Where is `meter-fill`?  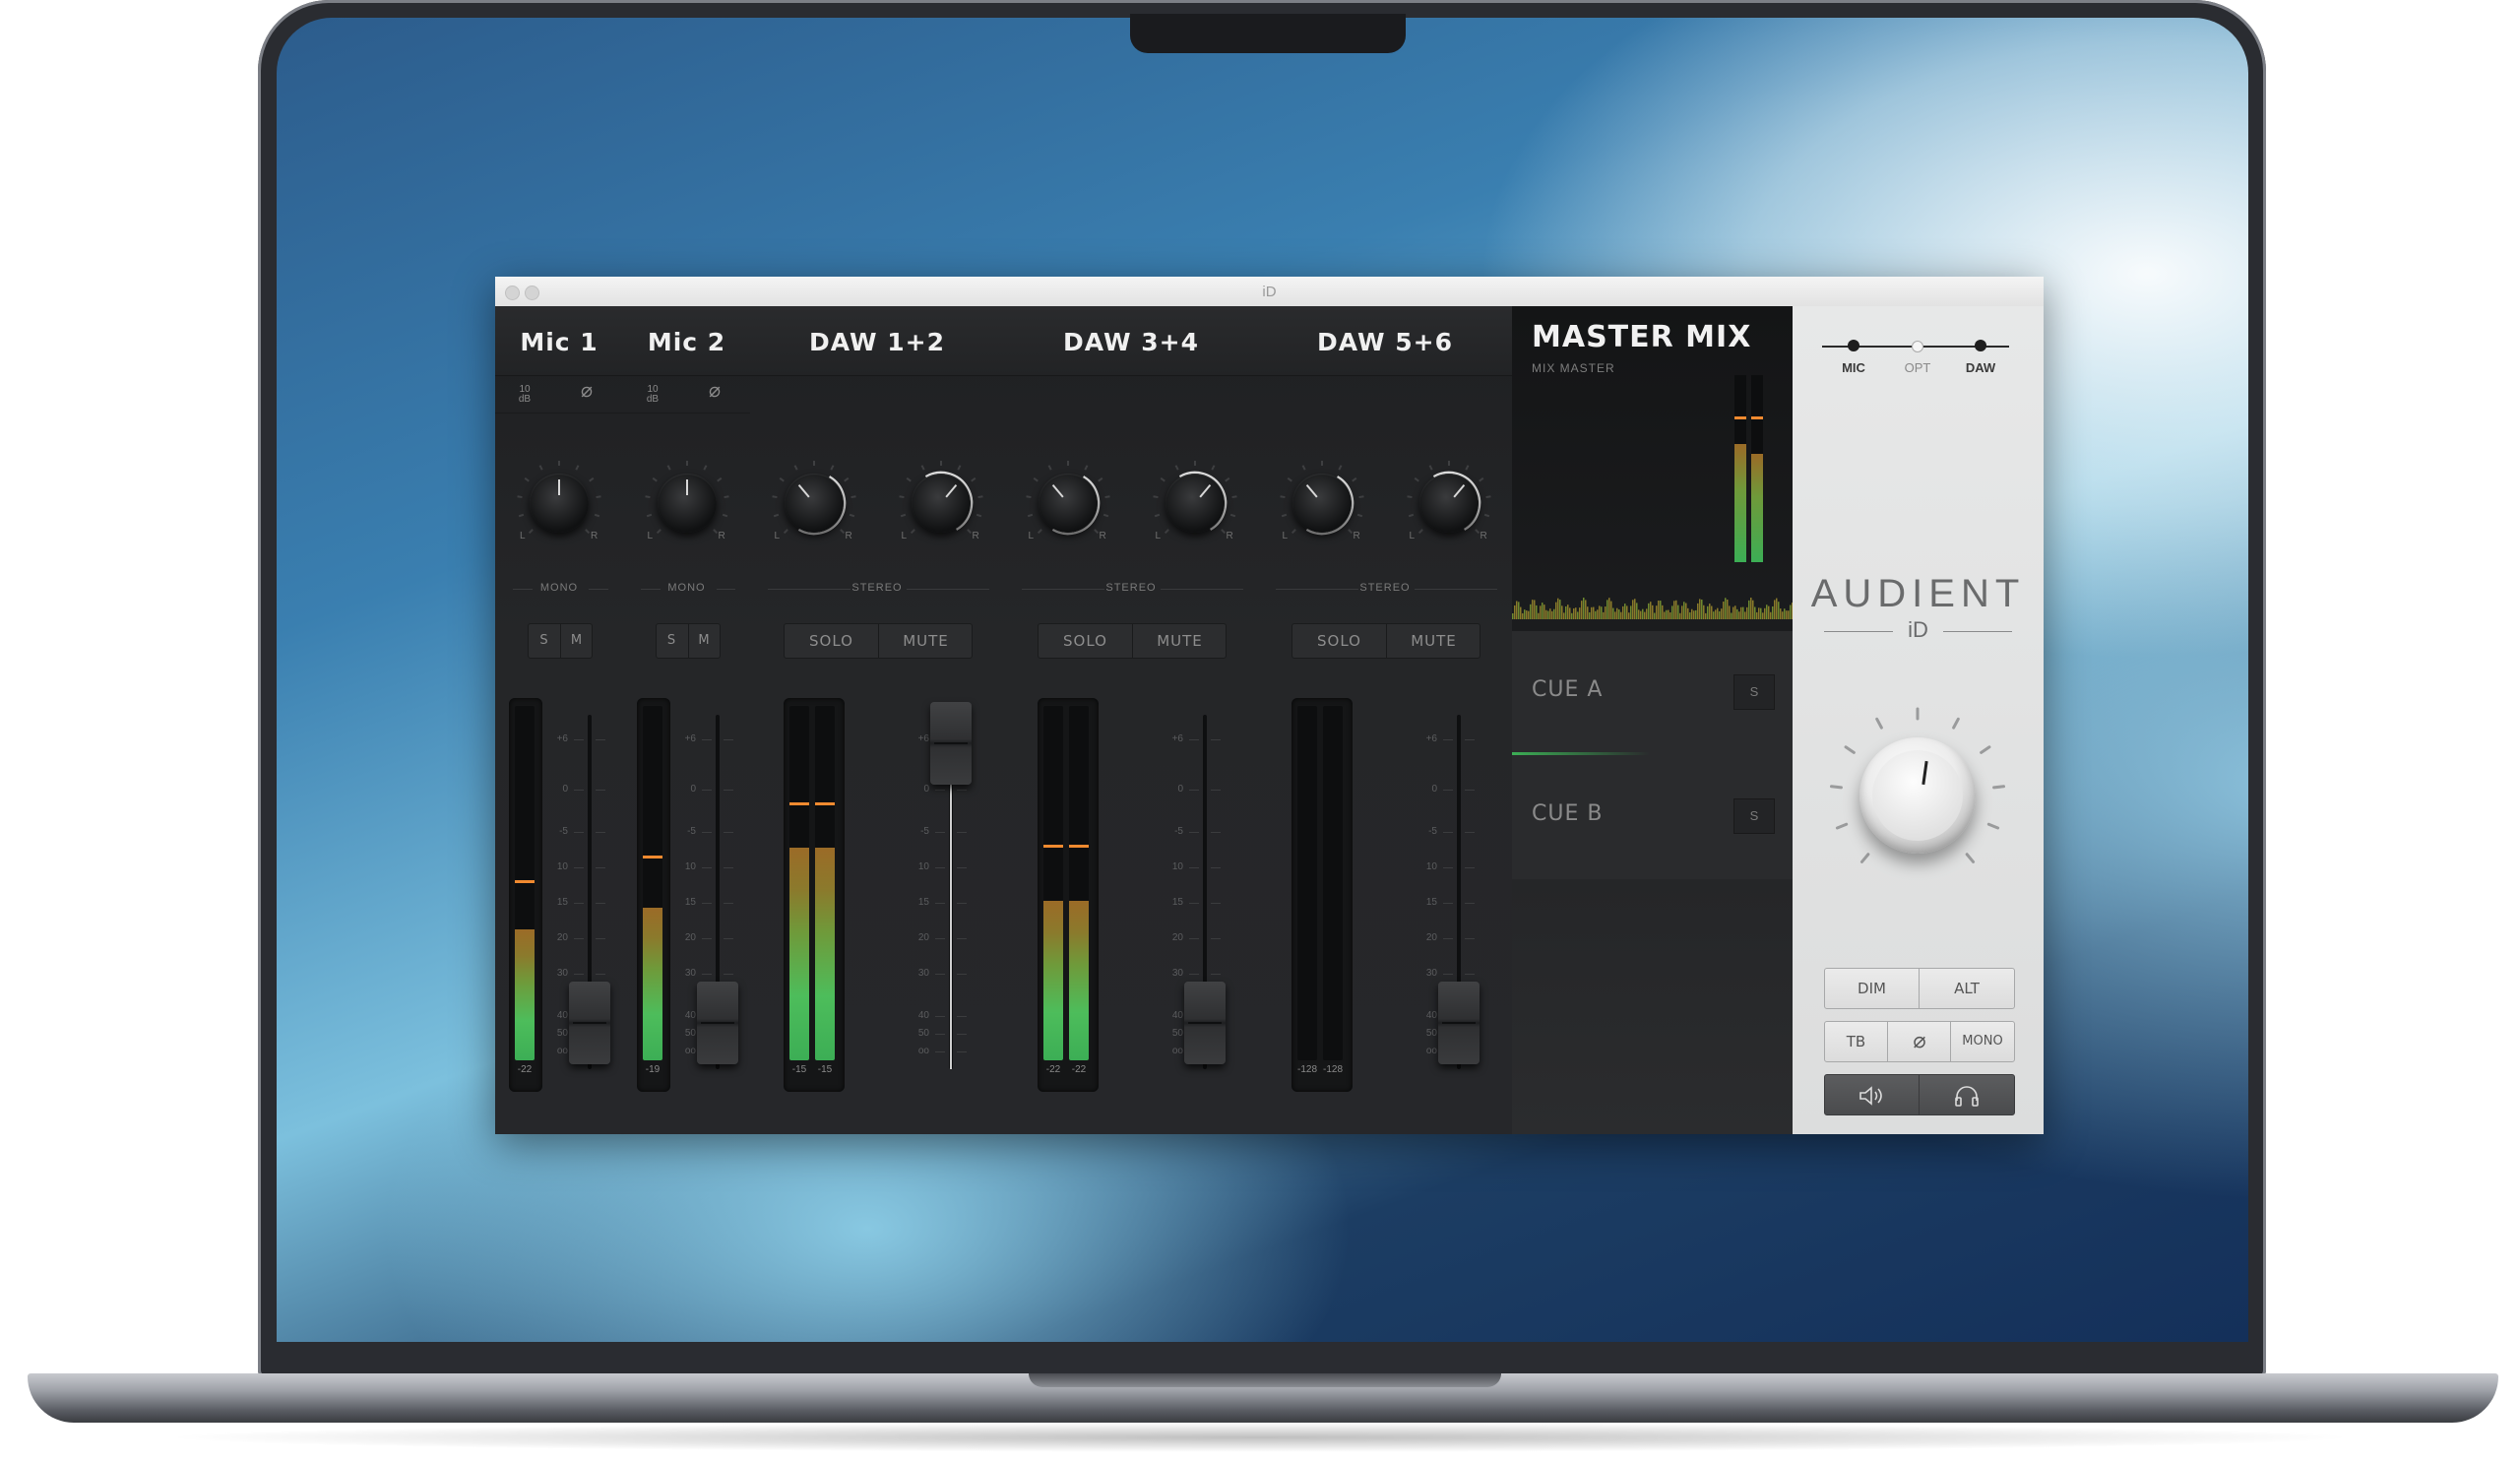
meter-fill is located at coordinates (1053, 980).